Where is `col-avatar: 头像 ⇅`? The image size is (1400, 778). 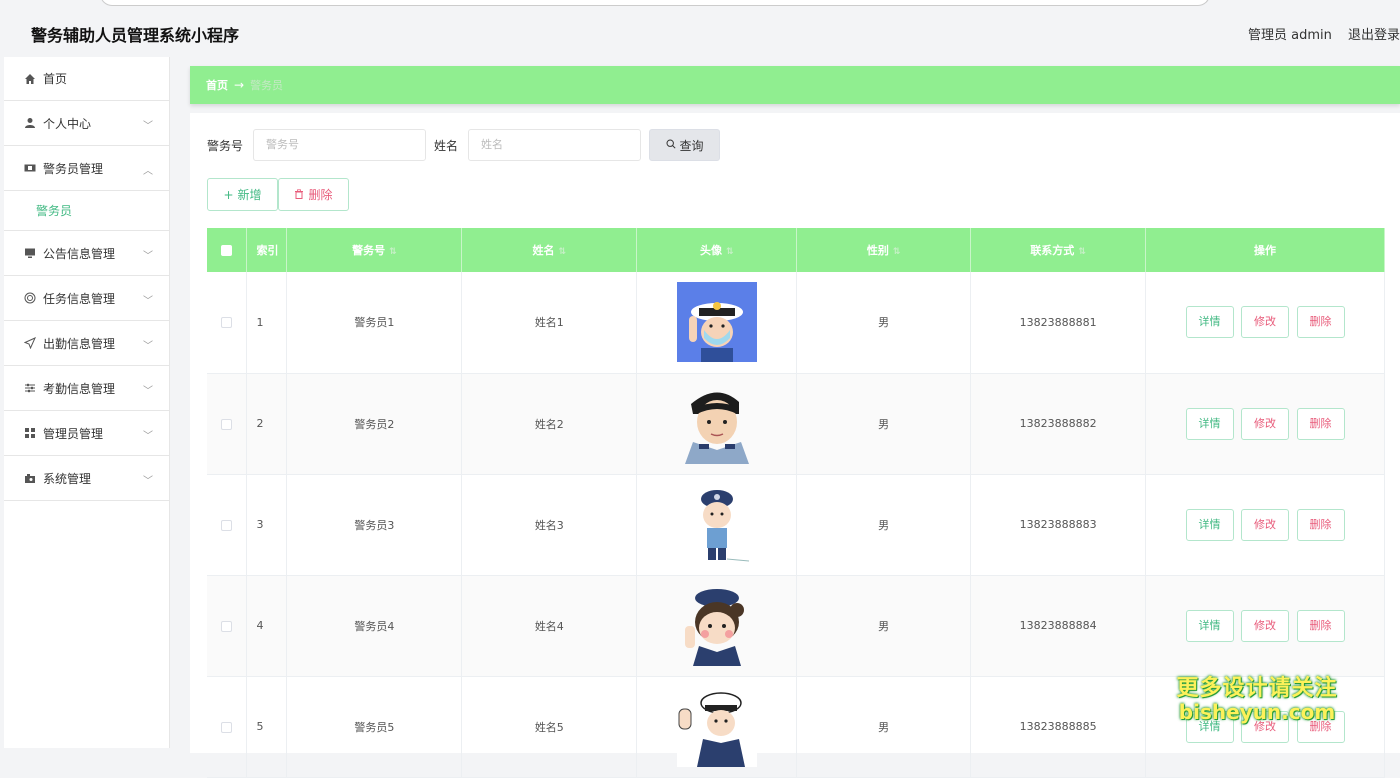 col-avatar: 头像 ⇅ is located at coordinates (717, 250).